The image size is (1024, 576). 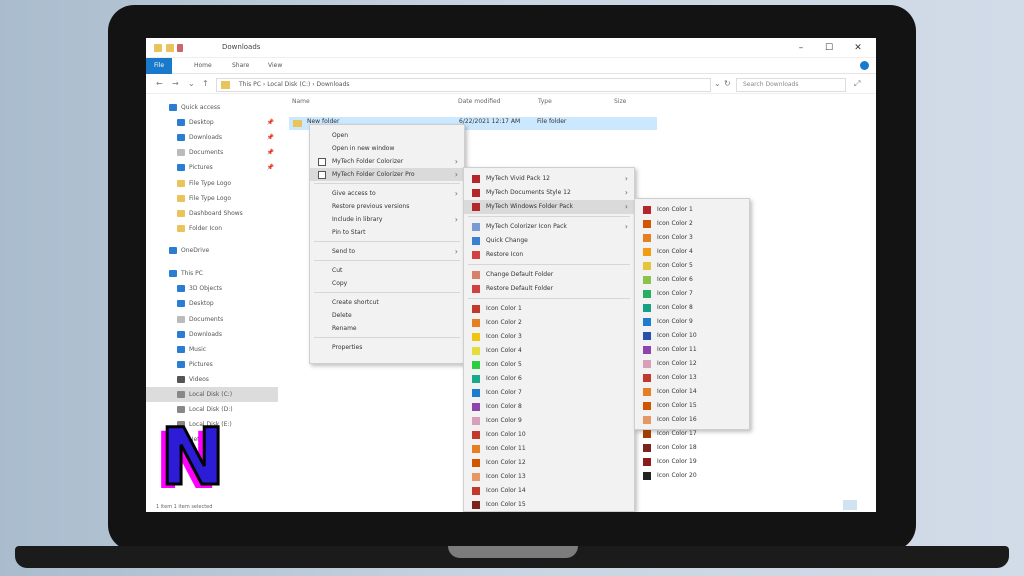 I want to click on menu-item: Copy, so click(x=387, y=283).